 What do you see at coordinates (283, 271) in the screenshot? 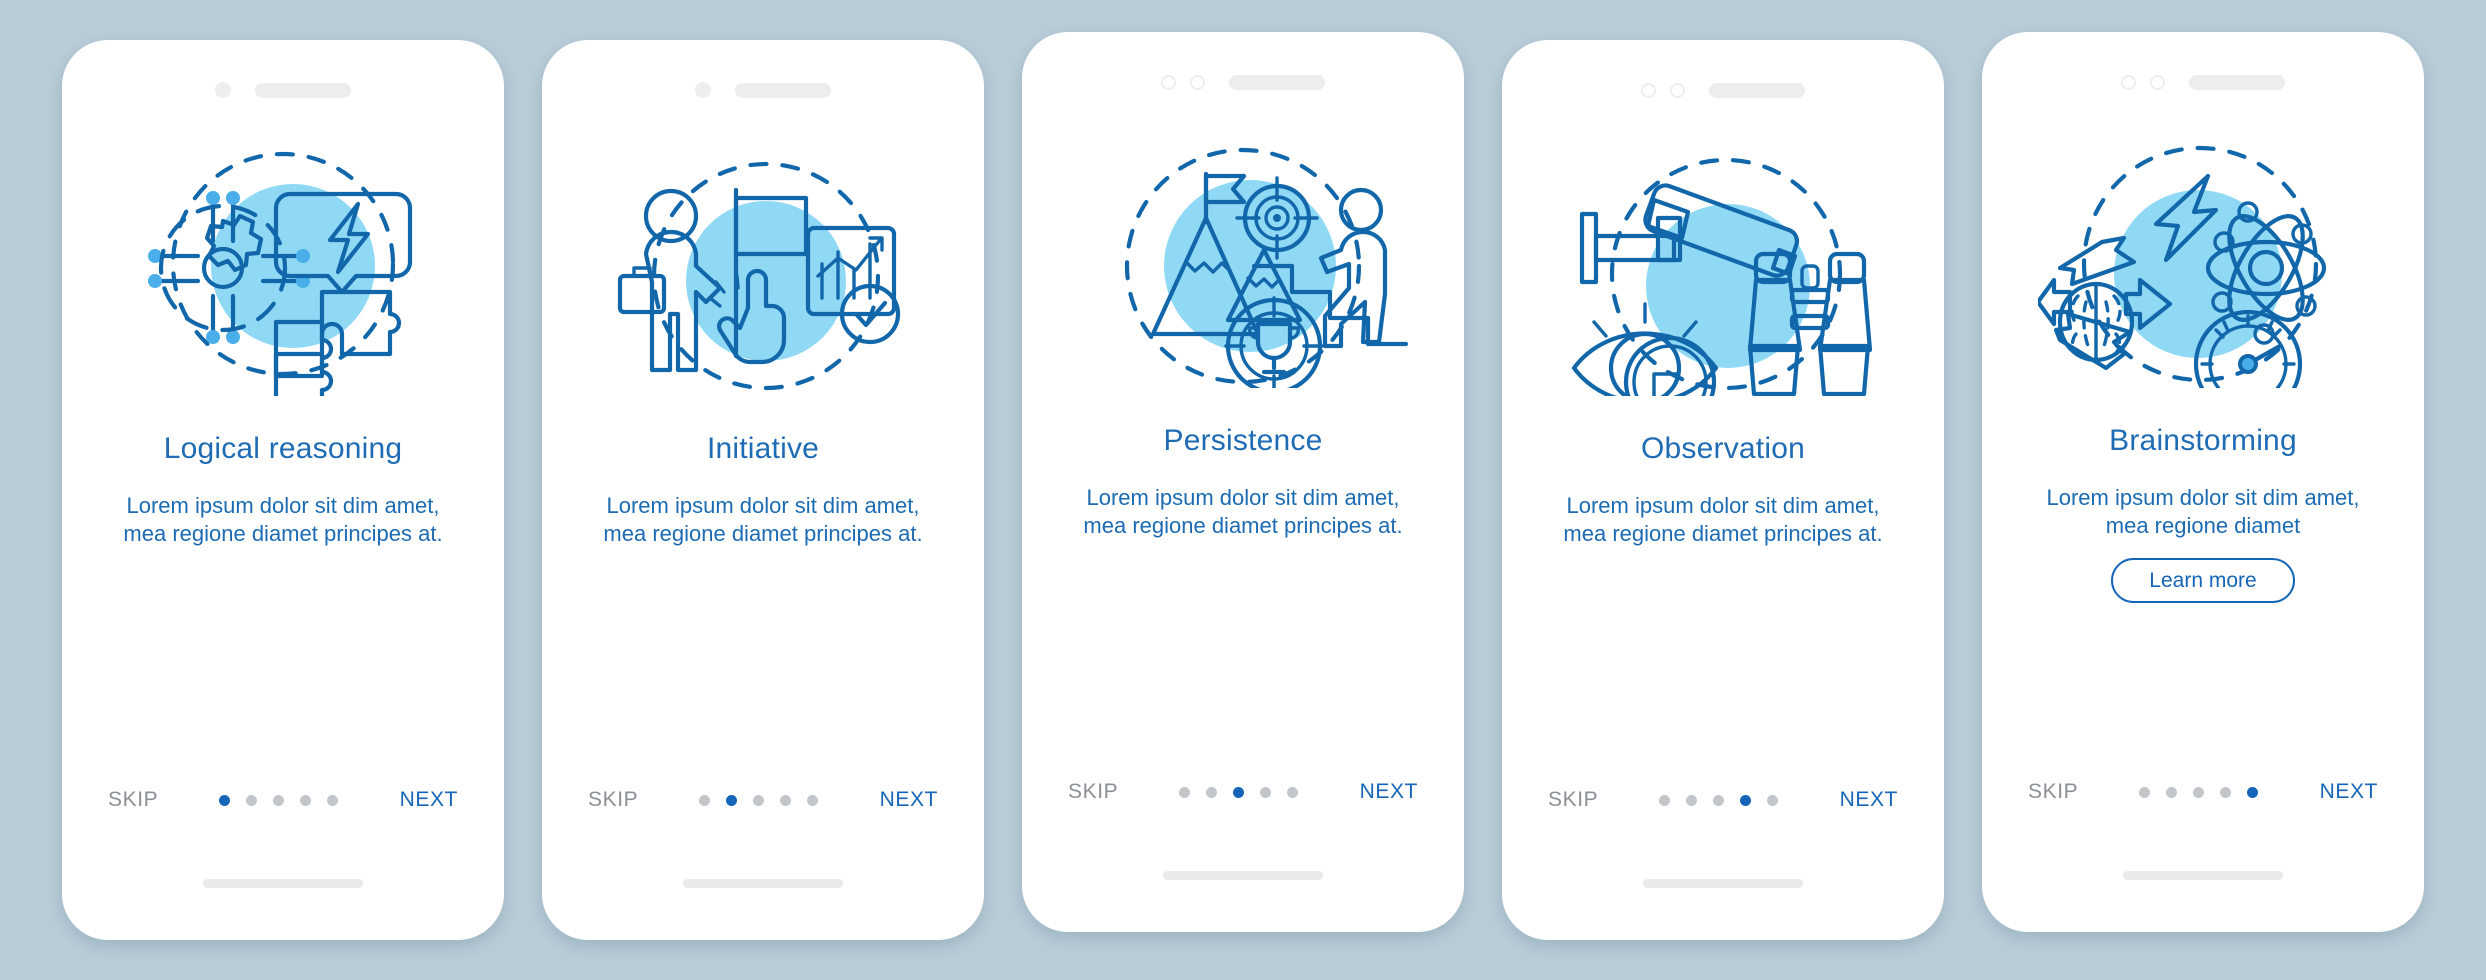
I see `illustration-gear-network-lightbulb-puzzle` at bounding box center [283, 271].